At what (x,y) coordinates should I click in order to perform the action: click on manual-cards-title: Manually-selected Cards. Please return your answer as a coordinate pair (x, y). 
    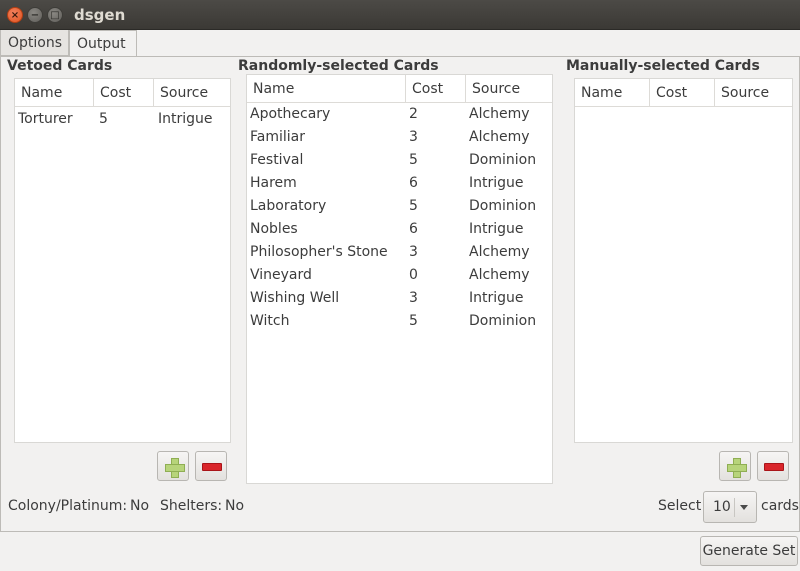
    Looking at the image, I should click on (663, 66).